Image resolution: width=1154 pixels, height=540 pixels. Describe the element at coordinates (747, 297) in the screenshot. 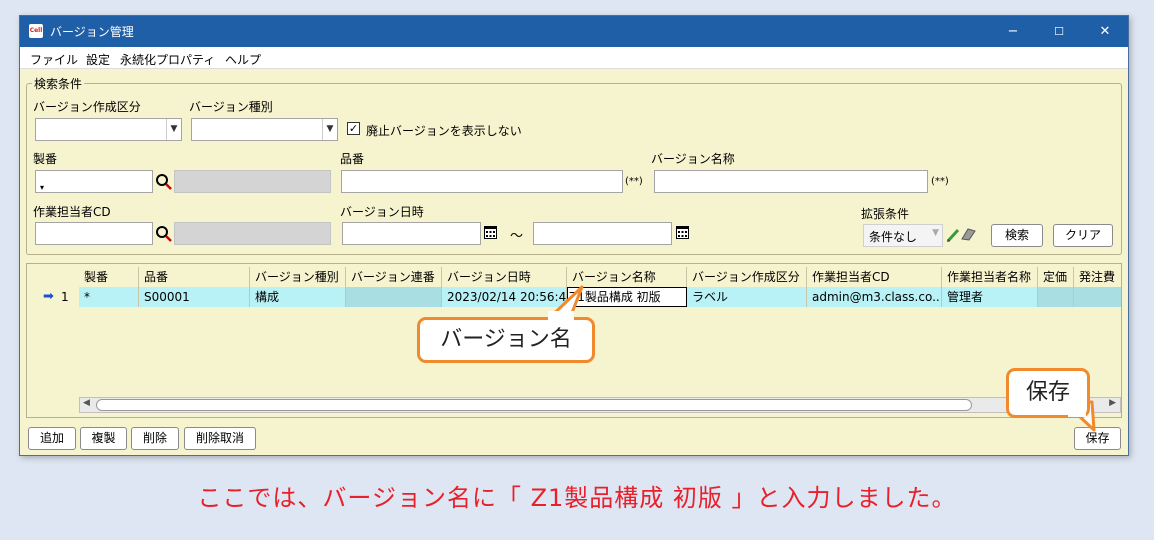

I see `table-cell: ラベル` at that location.